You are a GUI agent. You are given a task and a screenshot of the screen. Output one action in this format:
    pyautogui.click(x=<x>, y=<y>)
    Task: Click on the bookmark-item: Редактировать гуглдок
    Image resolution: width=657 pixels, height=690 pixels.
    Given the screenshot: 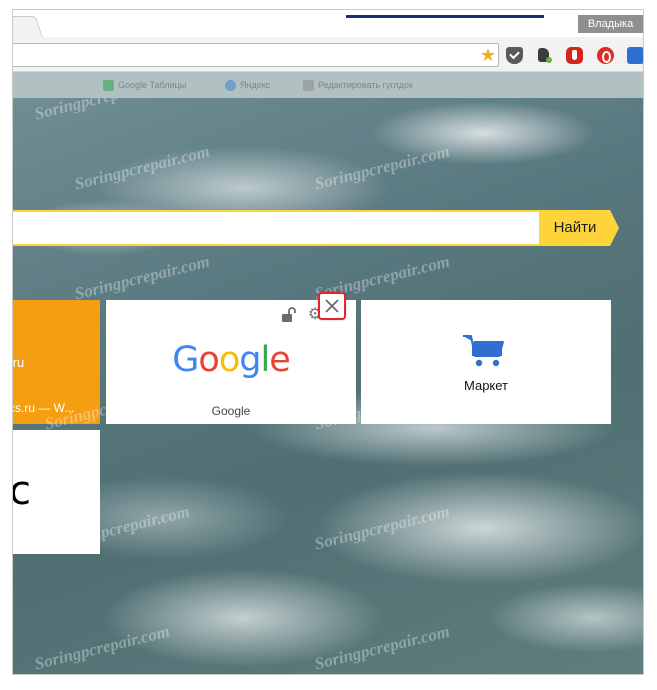 What is the action you would take?
    pyautogui.click(x=358, y=86)
    